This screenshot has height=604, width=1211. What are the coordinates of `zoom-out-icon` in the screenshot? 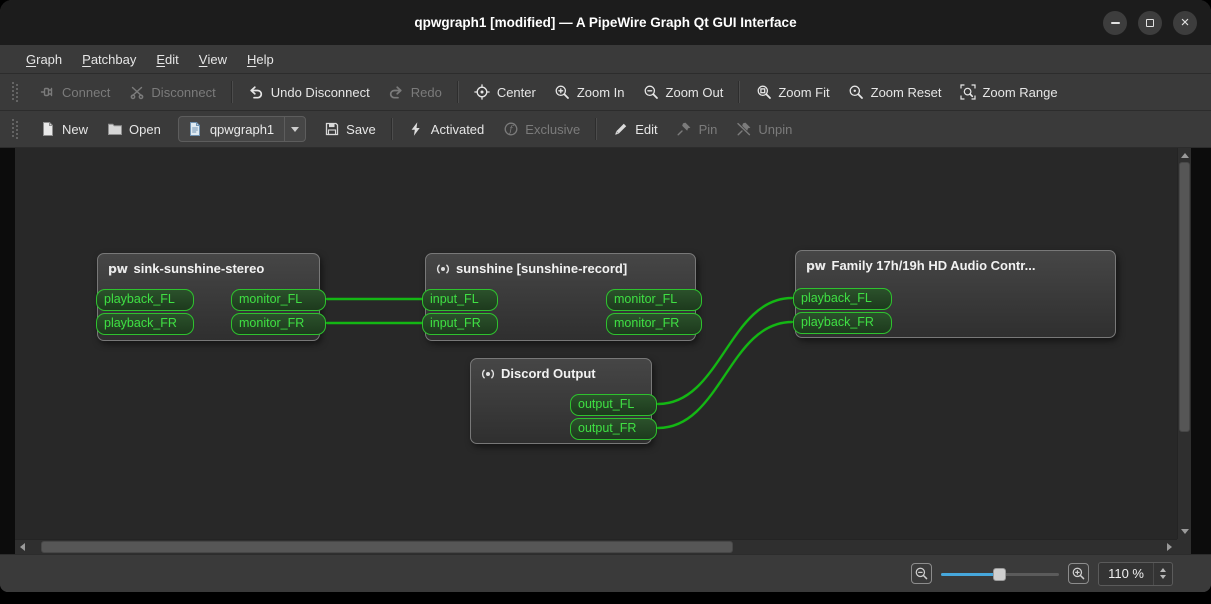 It's located at (651, 92).